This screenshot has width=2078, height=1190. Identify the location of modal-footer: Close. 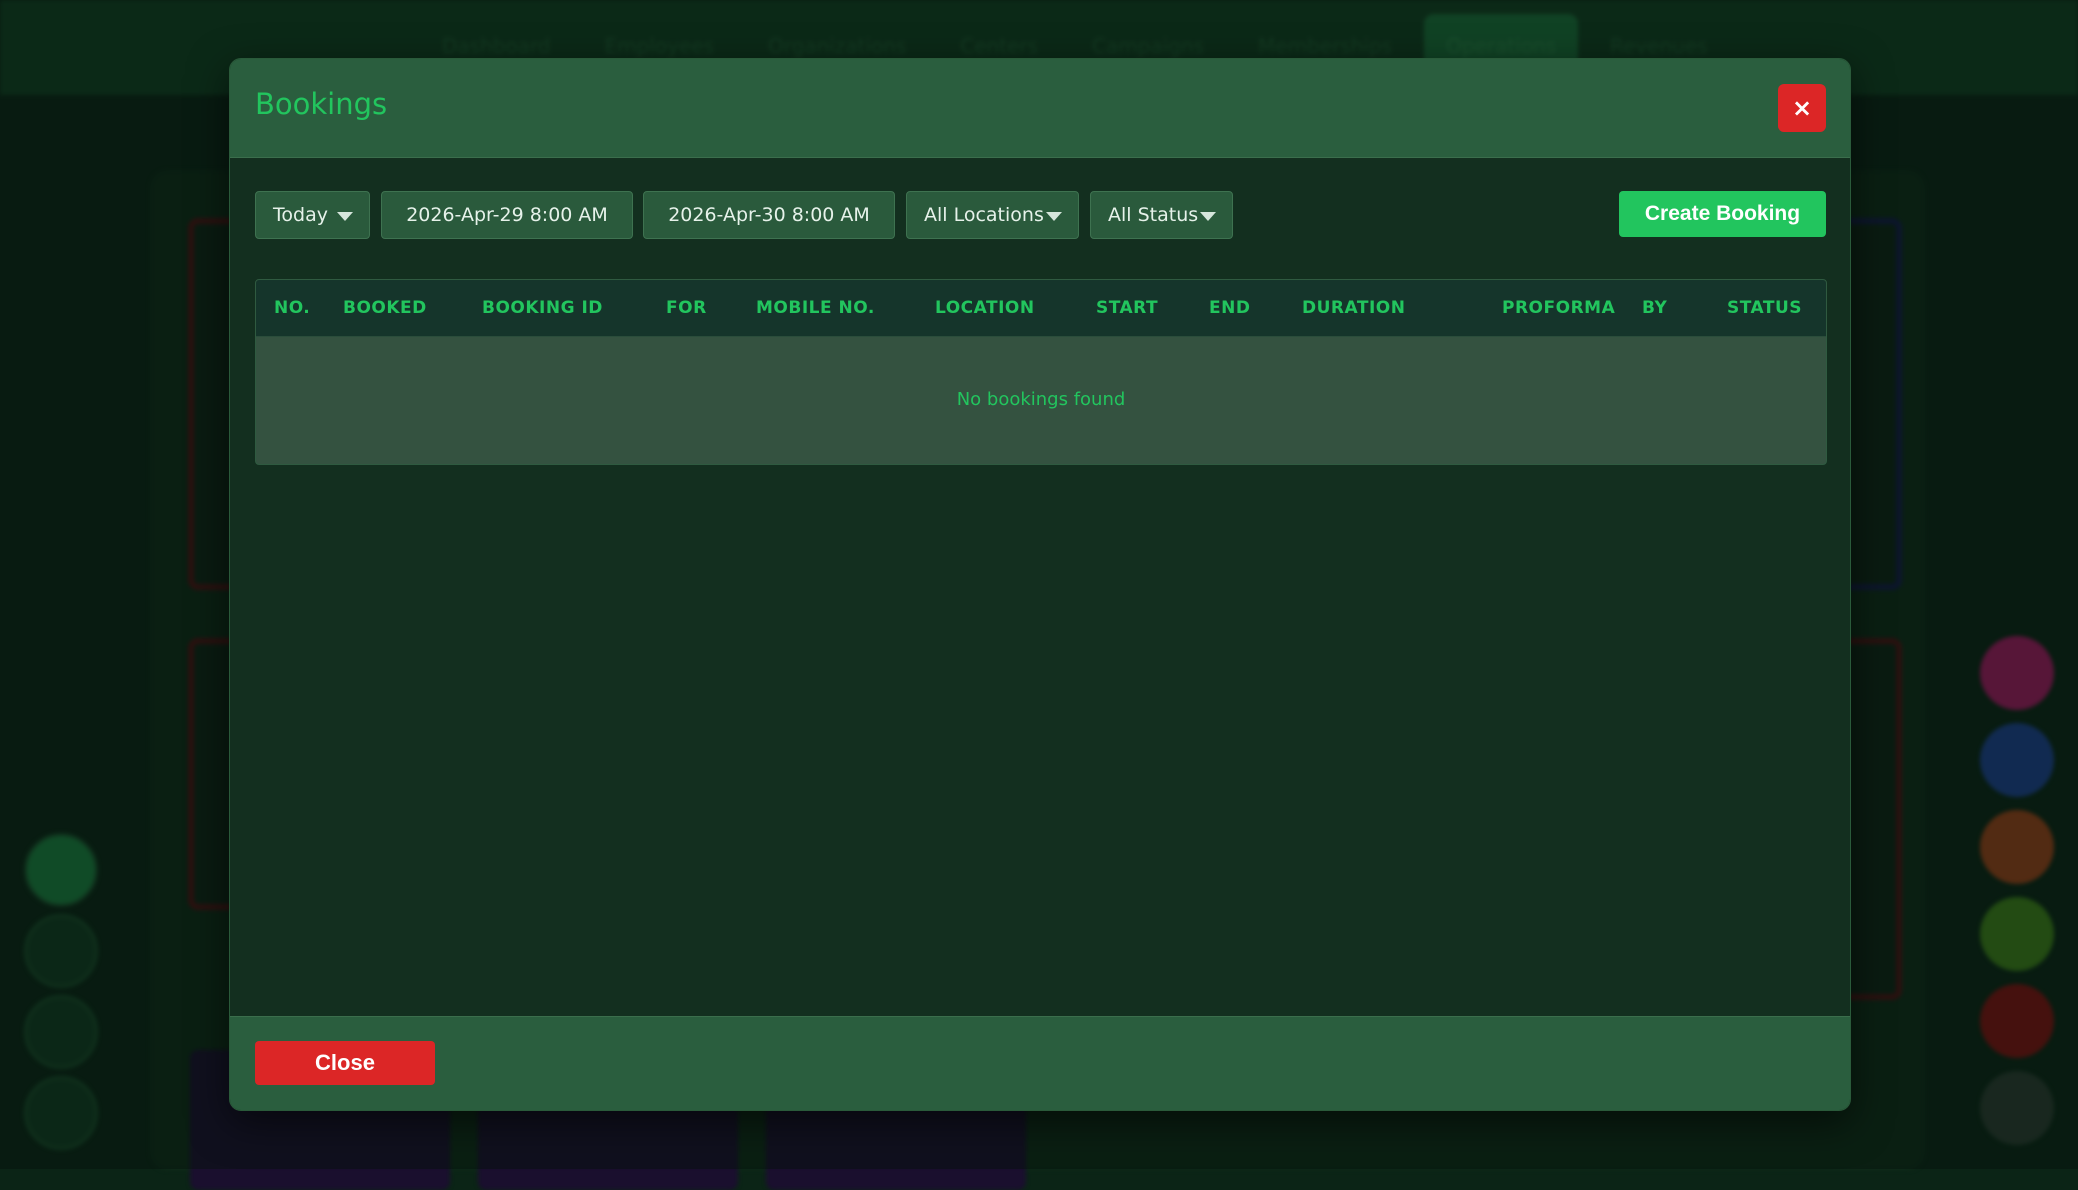
(1040, 1063).